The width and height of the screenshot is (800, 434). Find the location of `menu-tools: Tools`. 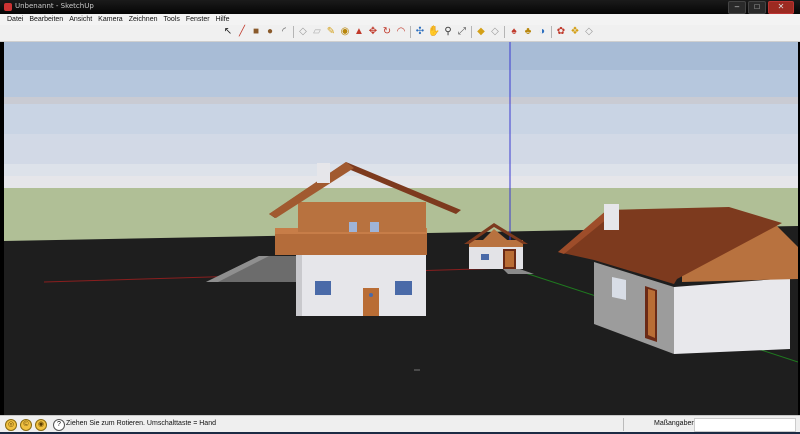

menu-tools: Tools is located at coordinates (171, 19).